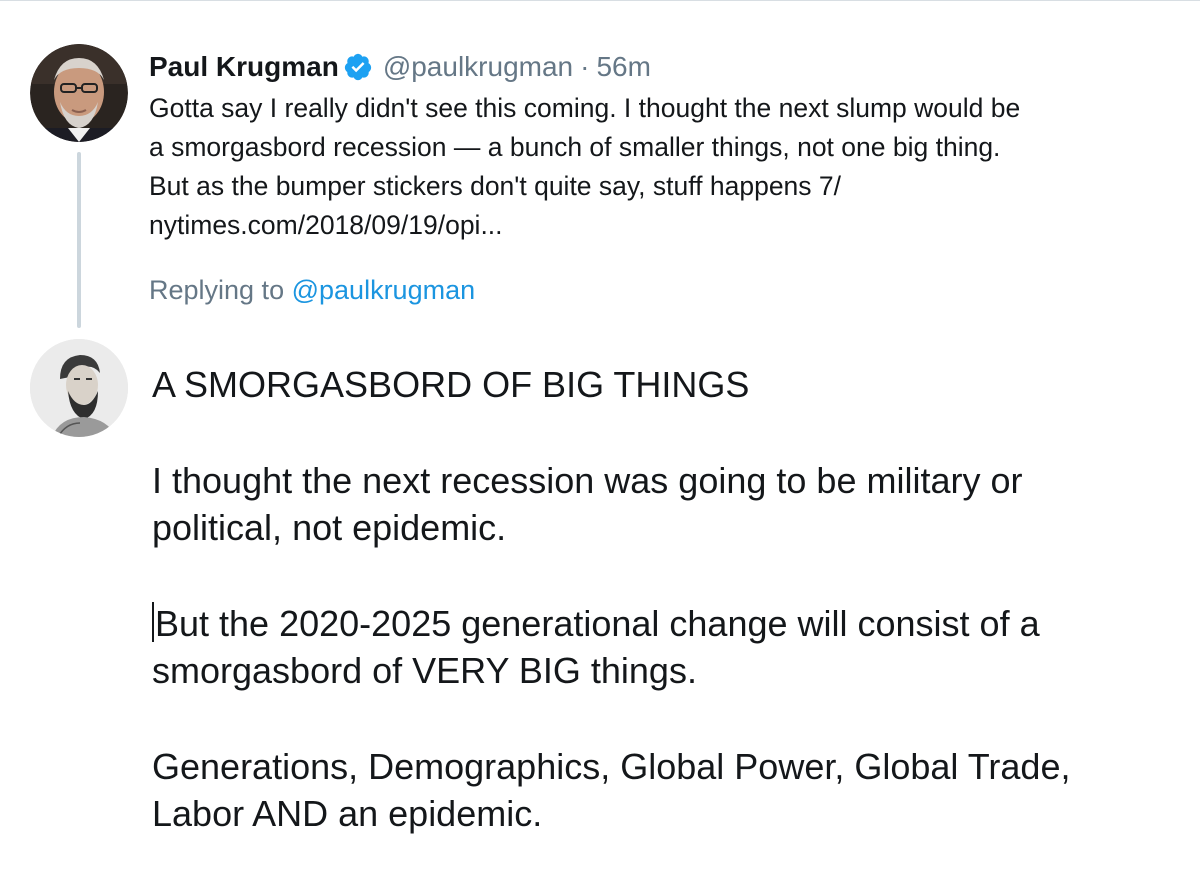  What do you see at coordinates (347, 813) in the screenshot?
I see `compose-line: Labor AND an epidemic.` at bounding box center [347, 813].